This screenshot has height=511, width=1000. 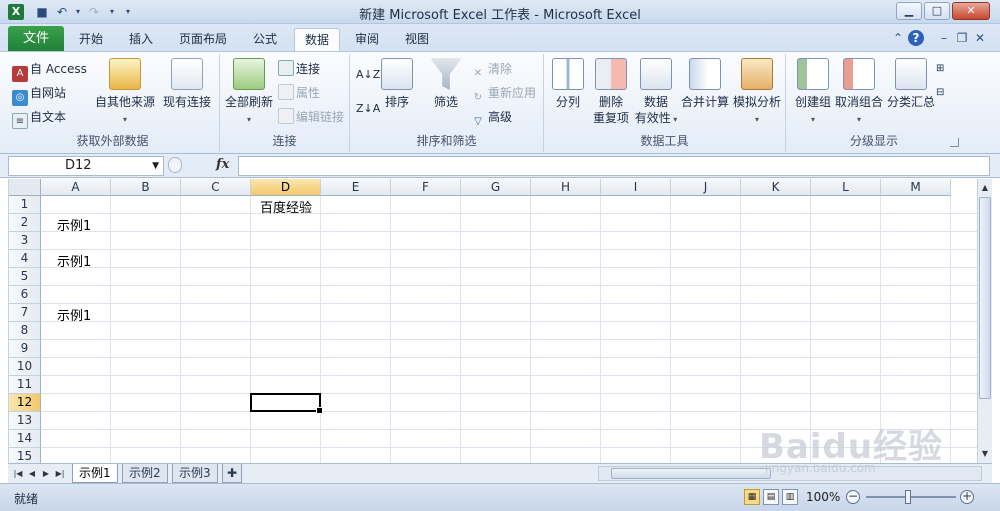 I want to click on column-header-k: K, so click(x=776, y=187).